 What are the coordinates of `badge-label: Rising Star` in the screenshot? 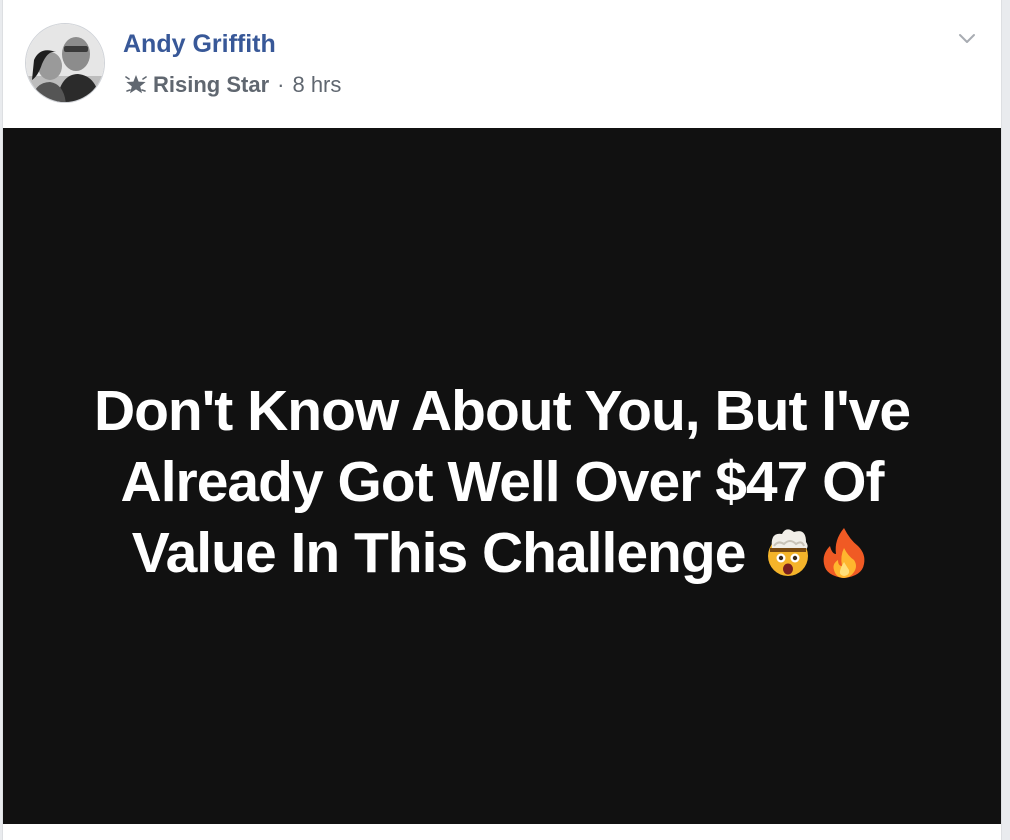 It's located at (211, 84).